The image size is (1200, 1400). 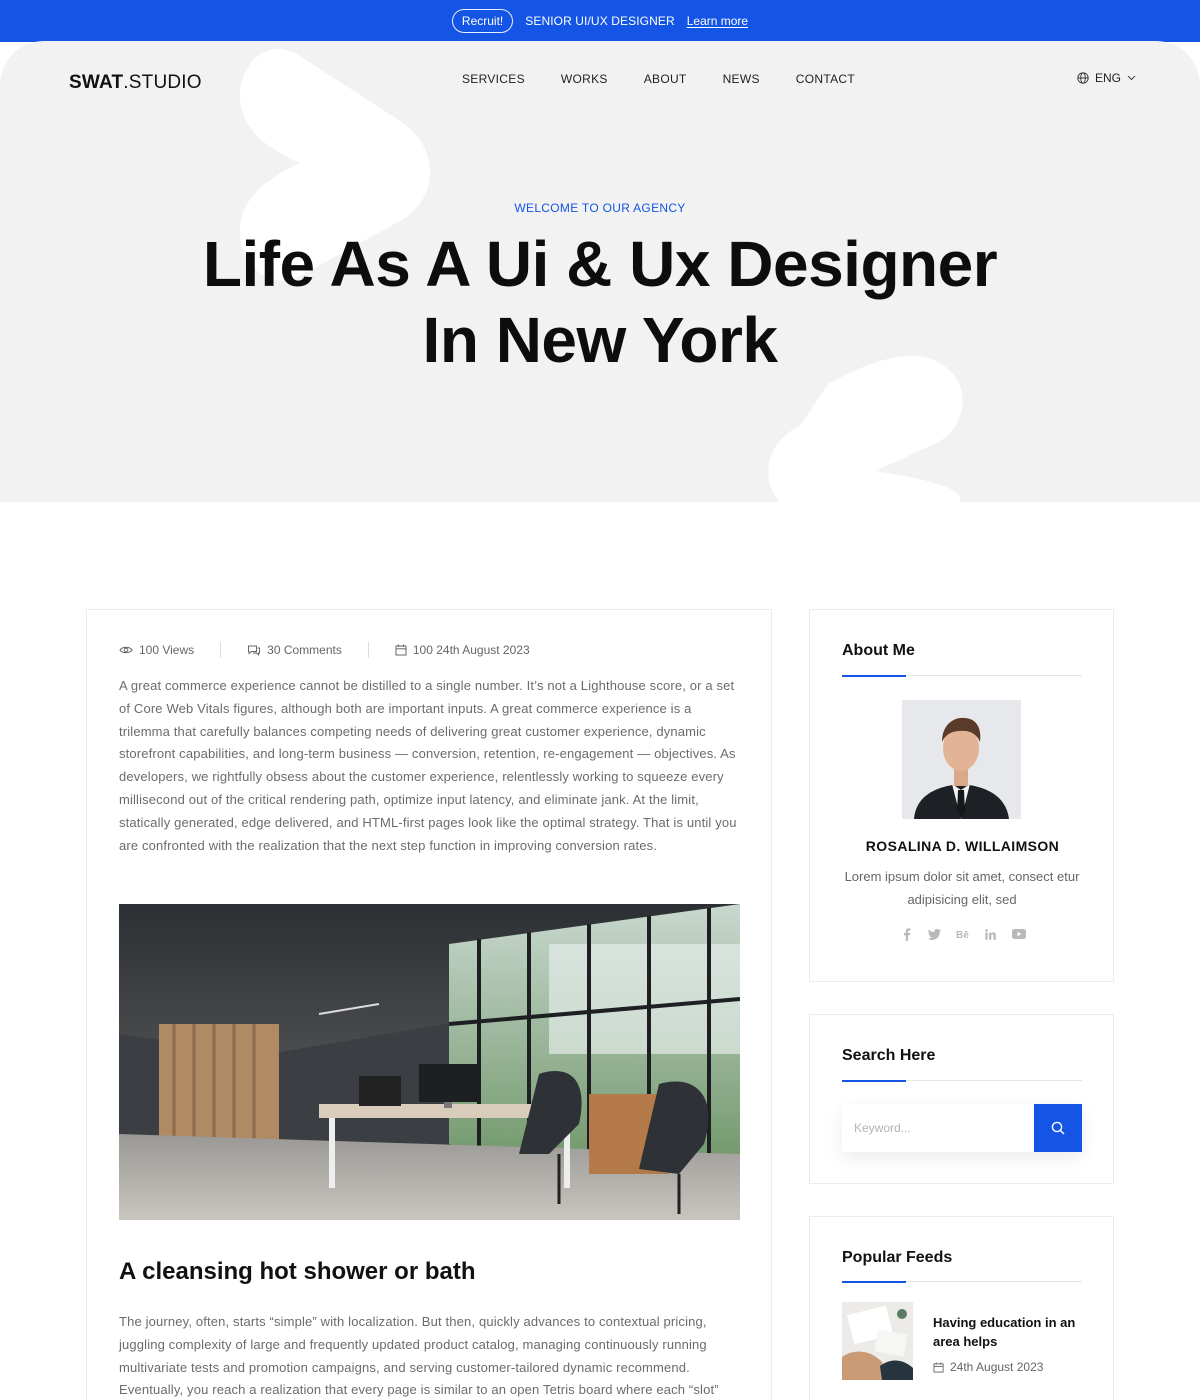 I want to click on date-meta: 100 24th August 2023, so click(x=462, y=650).